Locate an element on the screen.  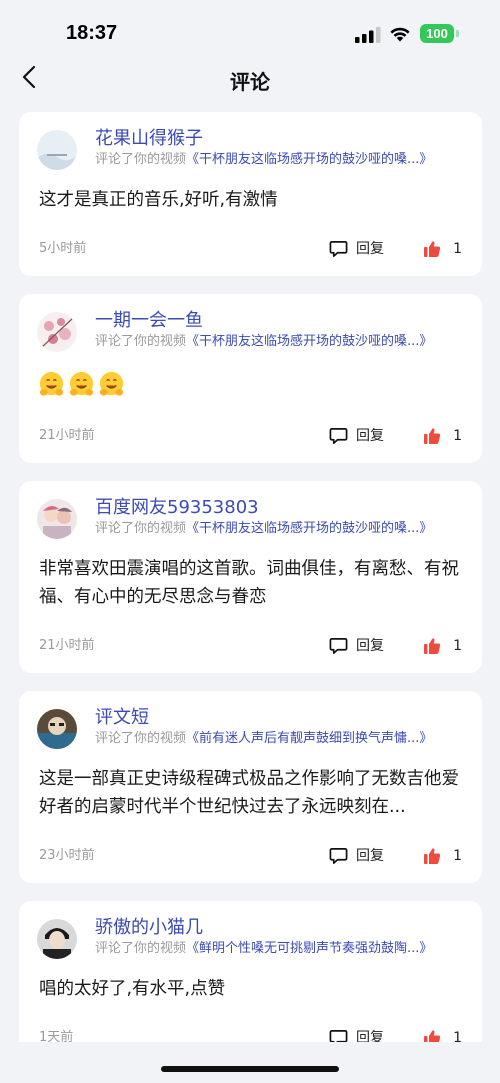
page-title: 评论 is located at coordinates (250, 82).